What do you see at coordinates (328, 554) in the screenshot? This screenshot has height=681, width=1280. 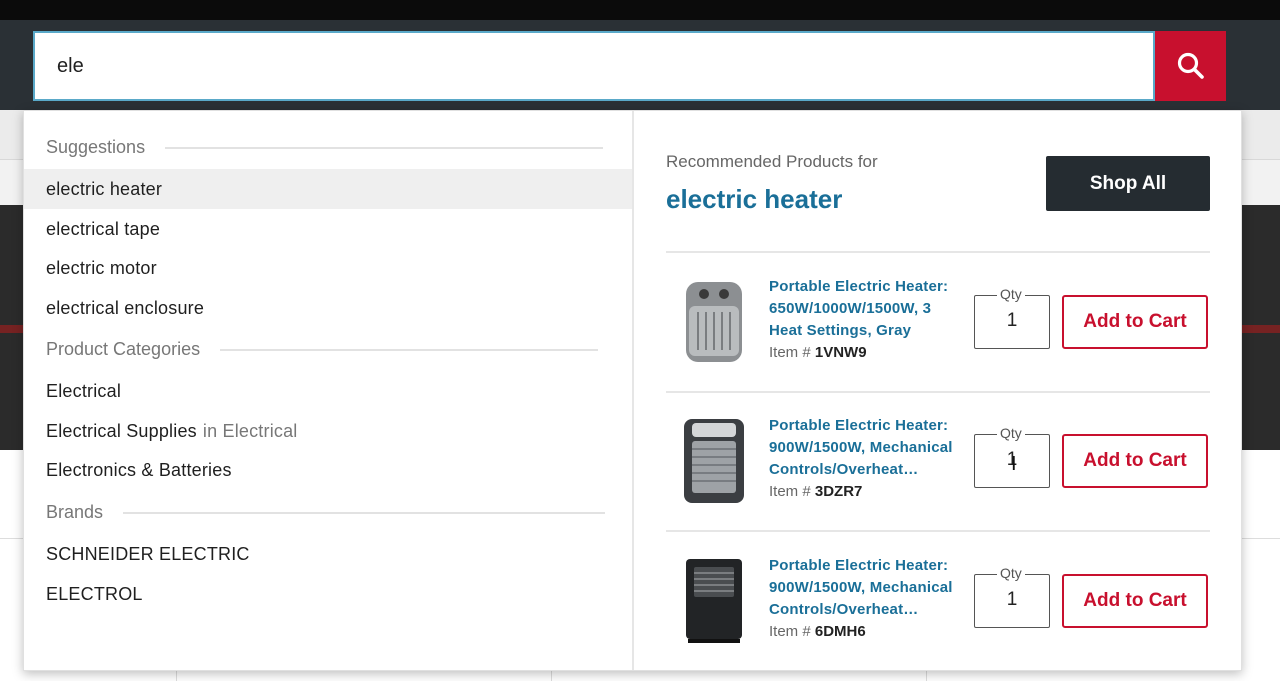 I see `brand-item: SCHNEIDER ELECTRIC` at bounding box center [328, 554].